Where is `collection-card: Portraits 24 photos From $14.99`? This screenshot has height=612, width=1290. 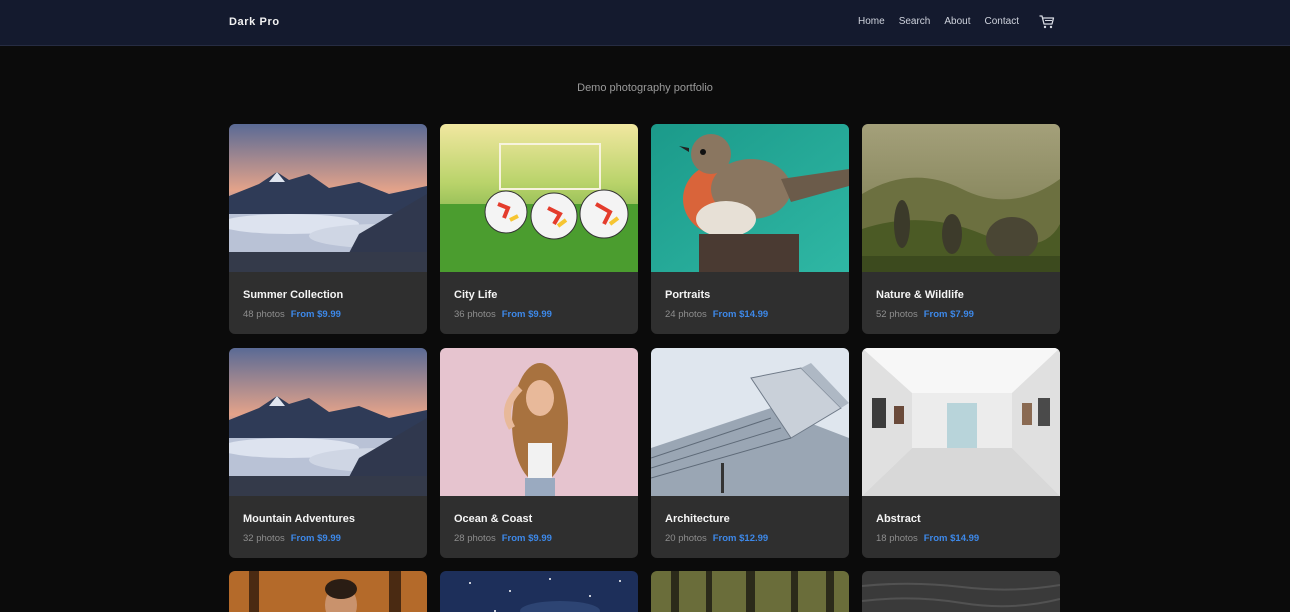
collection-card: Portraits 24 photos From $14.99 is located at coordinates (750, 229).